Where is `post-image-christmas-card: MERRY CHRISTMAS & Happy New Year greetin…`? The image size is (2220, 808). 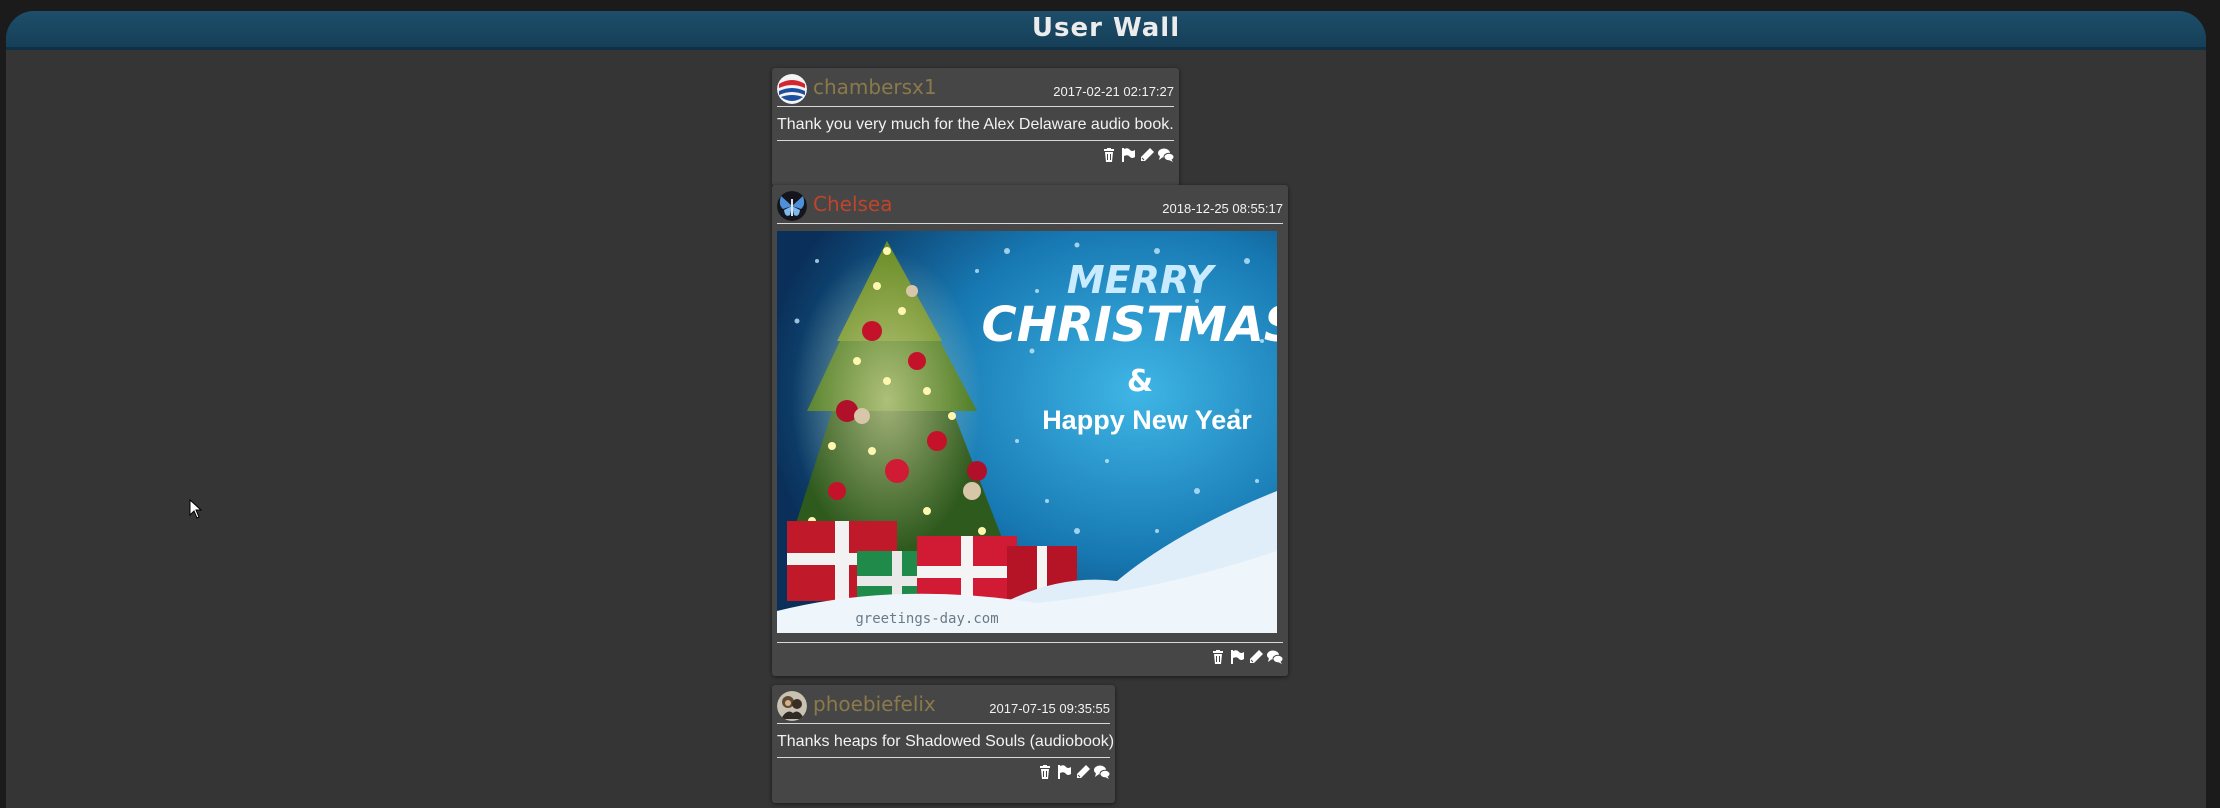 post-image-christmas-card: MERRY CHRISTMAS & Happy New Year greetin… is located at coordinates (1030, 437).